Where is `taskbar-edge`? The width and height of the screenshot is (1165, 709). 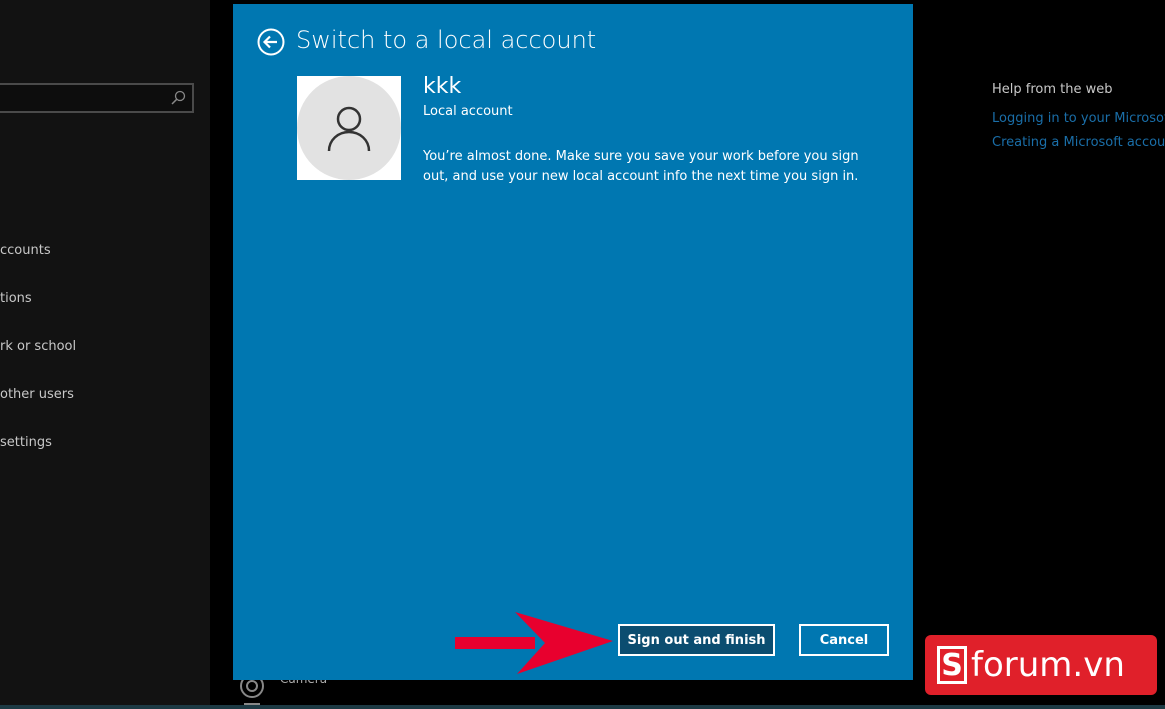
taskbar-edge is located at coordinates (582, 707).